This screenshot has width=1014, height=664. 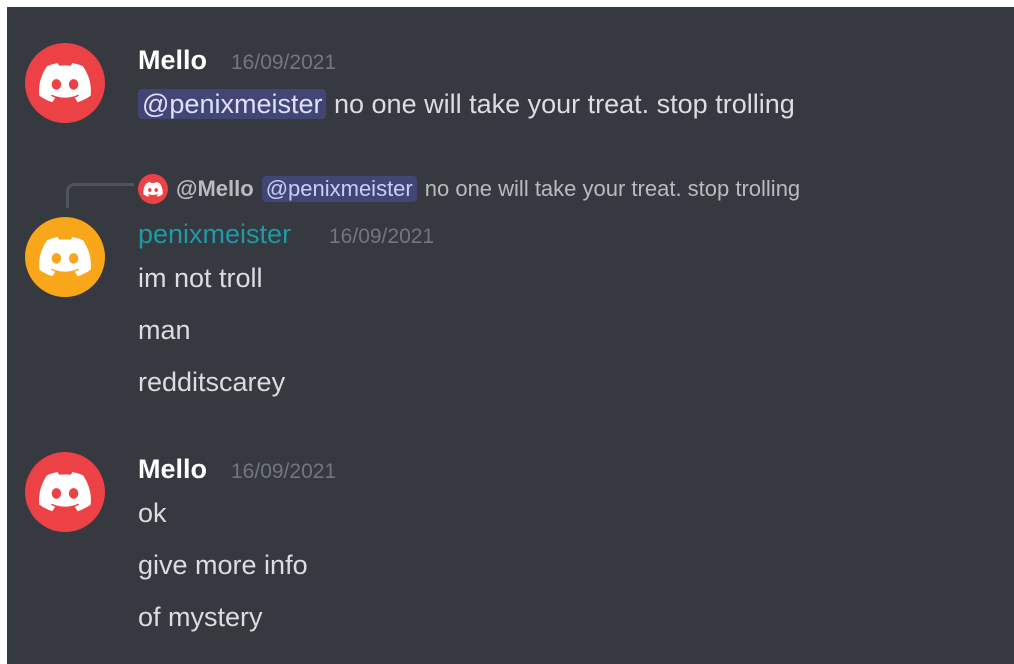 I want to click on reply-spine, so click(x=100, y=195).